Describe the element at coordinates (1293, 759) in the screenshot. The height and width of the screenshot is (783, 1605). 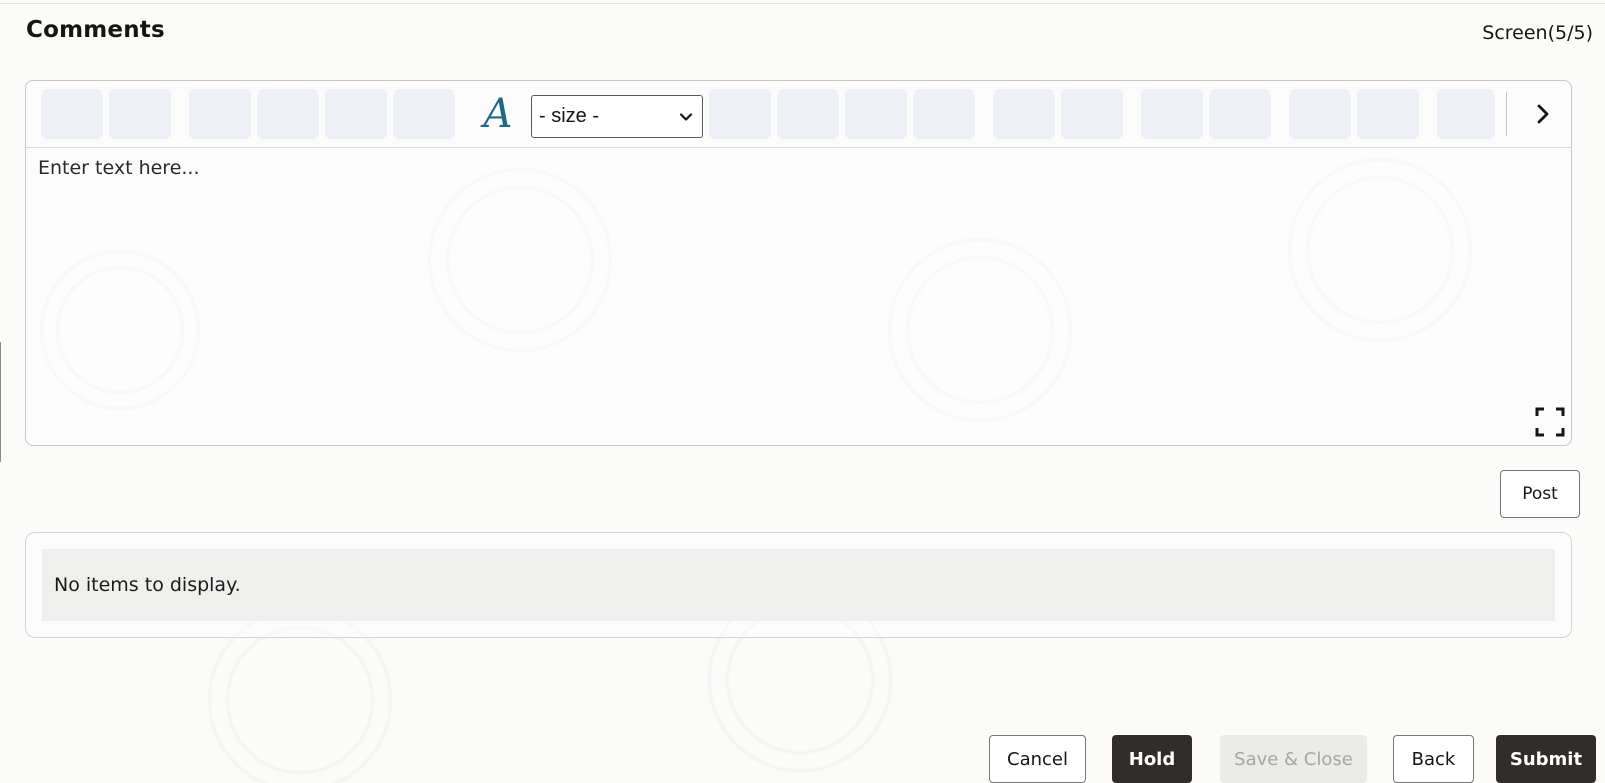
I see `save-close-button: Save & Close` at that location.